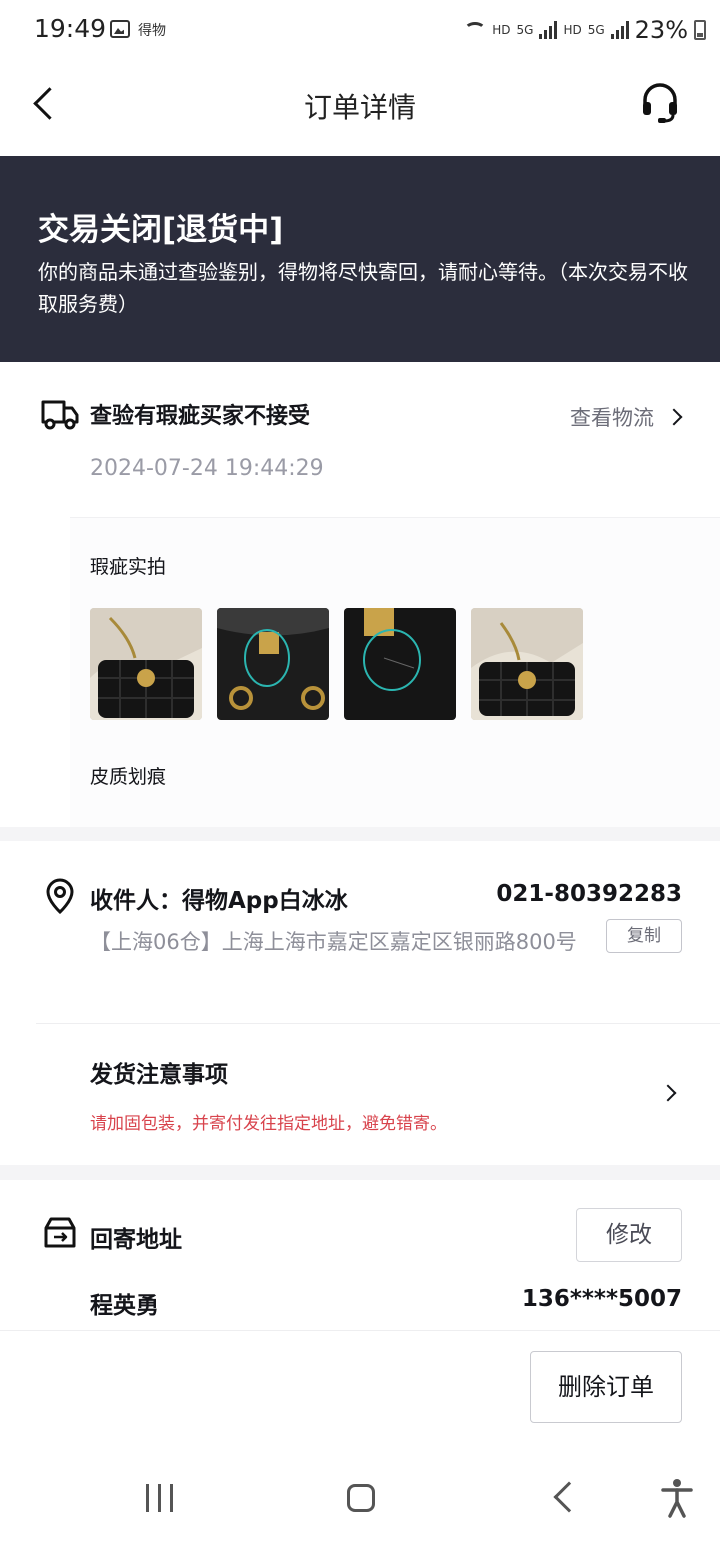  What do you see at coordinates (475, 30) in the screenshot?
I see `wifi-icon` at bounding box center [475, 30].